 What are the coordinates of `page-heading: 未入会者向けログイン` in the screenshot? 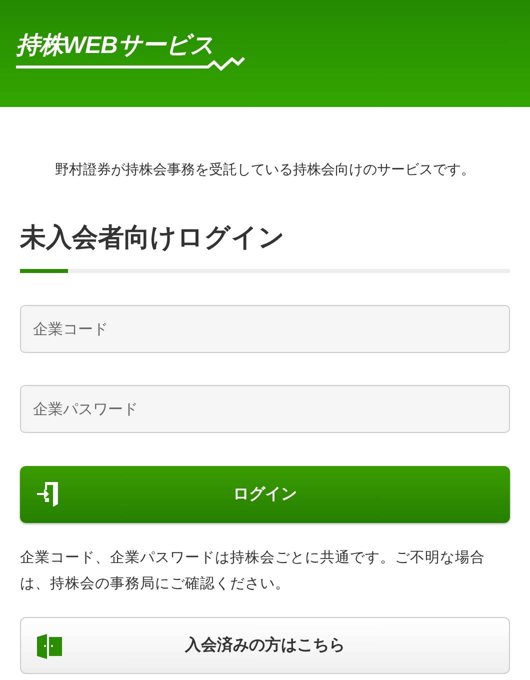 It's located at (153, 237).